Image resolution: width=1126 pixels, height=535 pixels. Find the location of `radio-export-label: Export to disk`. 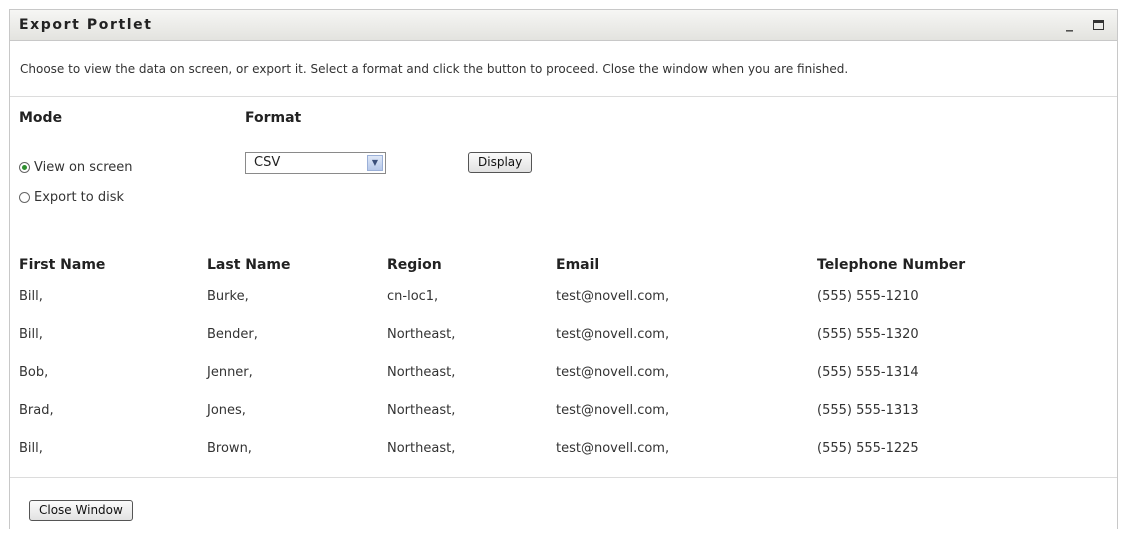

radio-export-label: Export to disk is located at coordinates (79, 197).